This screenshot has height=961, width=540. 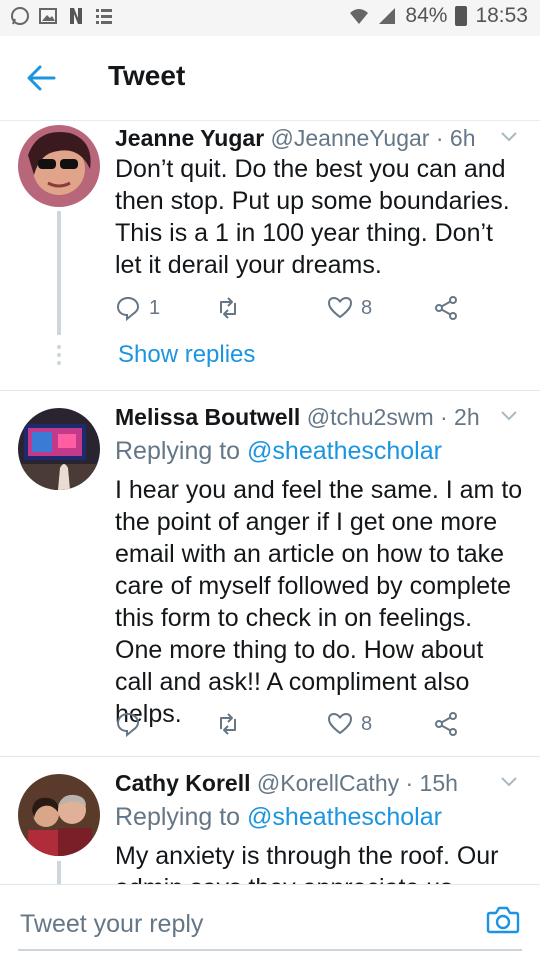 I want to click on user-handle: @JeanneYugar, so click(x=350, y=138).